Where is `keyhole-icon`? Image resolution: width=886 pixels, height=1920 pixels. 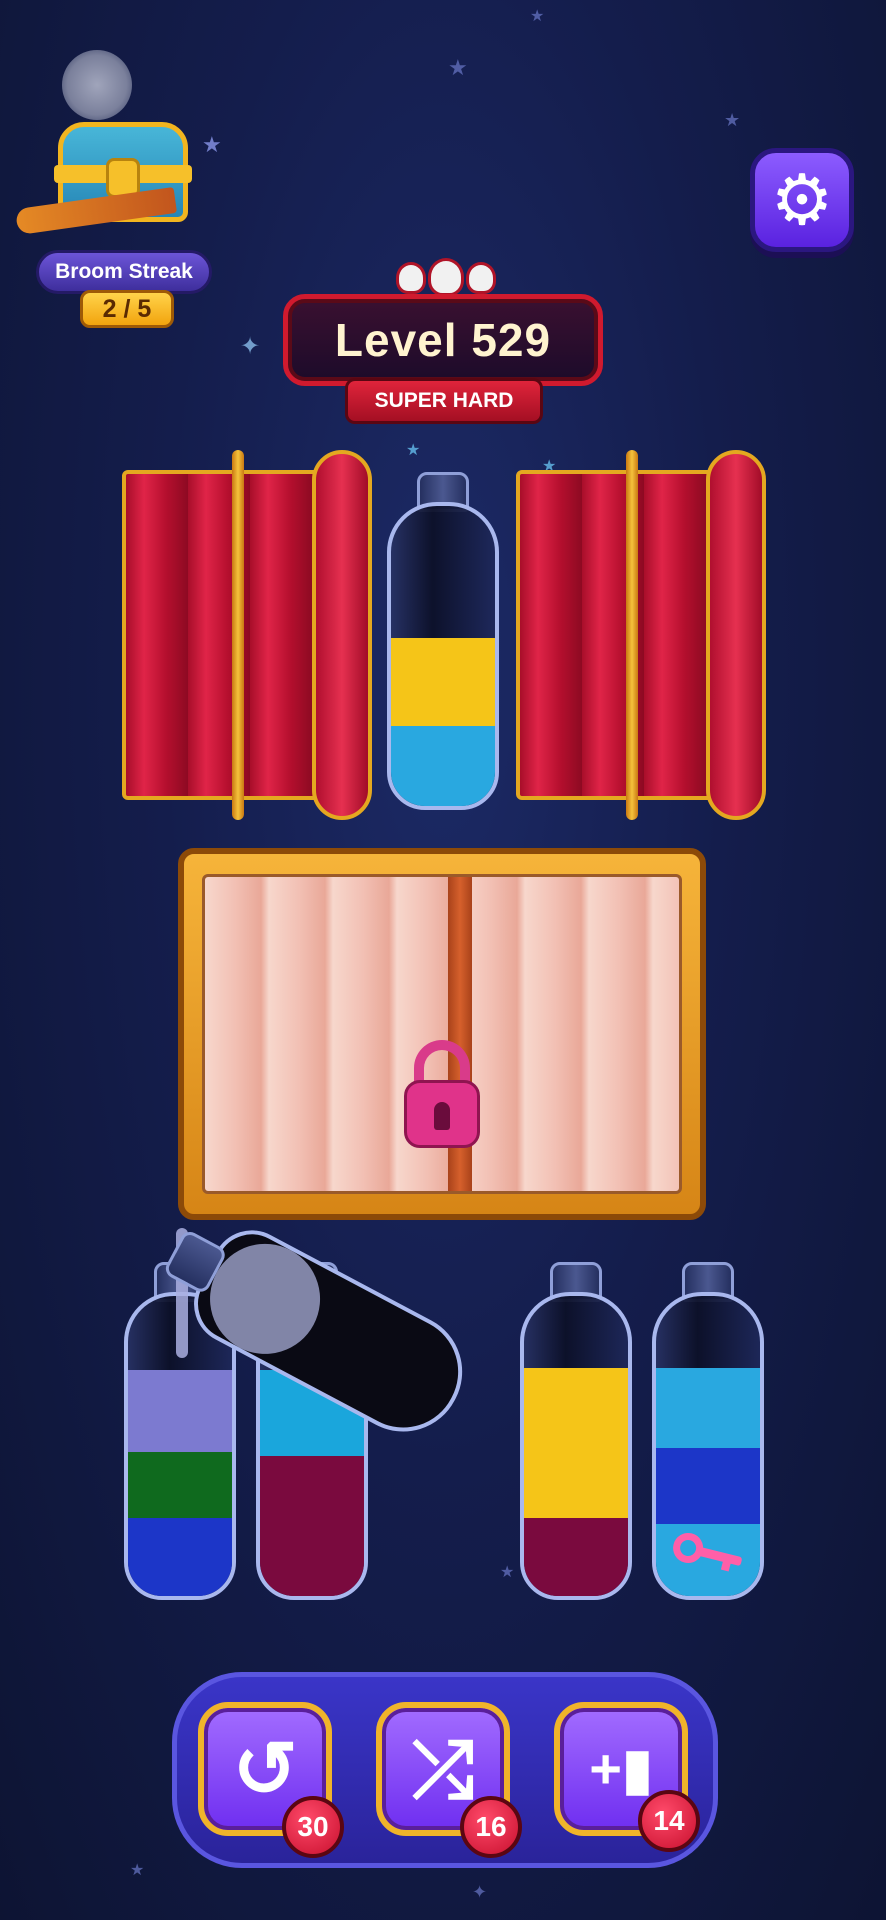 keyhole-icon is located at coordinates (442, 1116).